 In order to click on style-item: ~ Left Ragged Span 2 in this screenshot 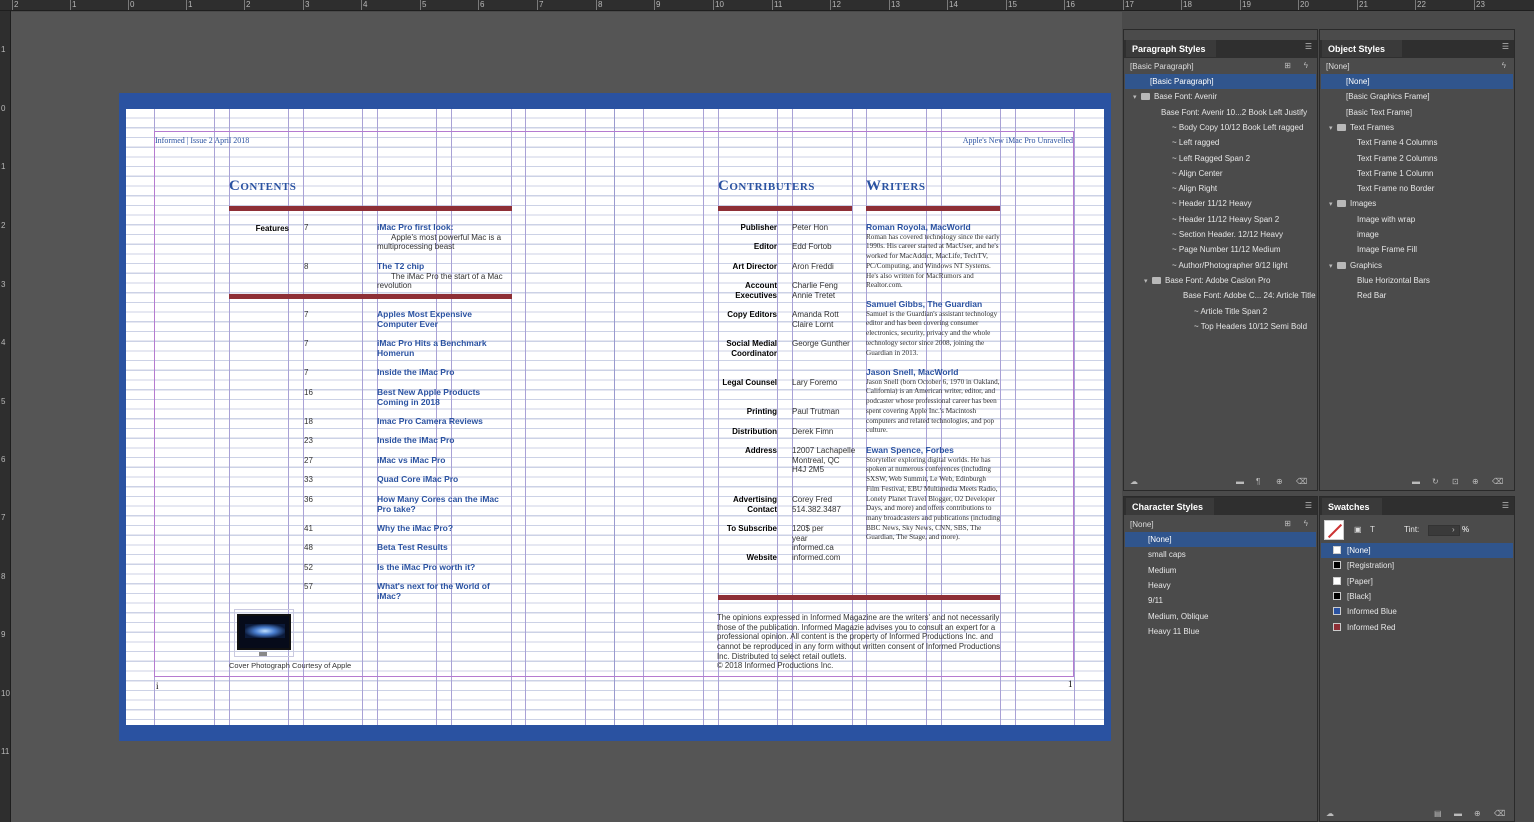, I will do `click(1220, 158)`.